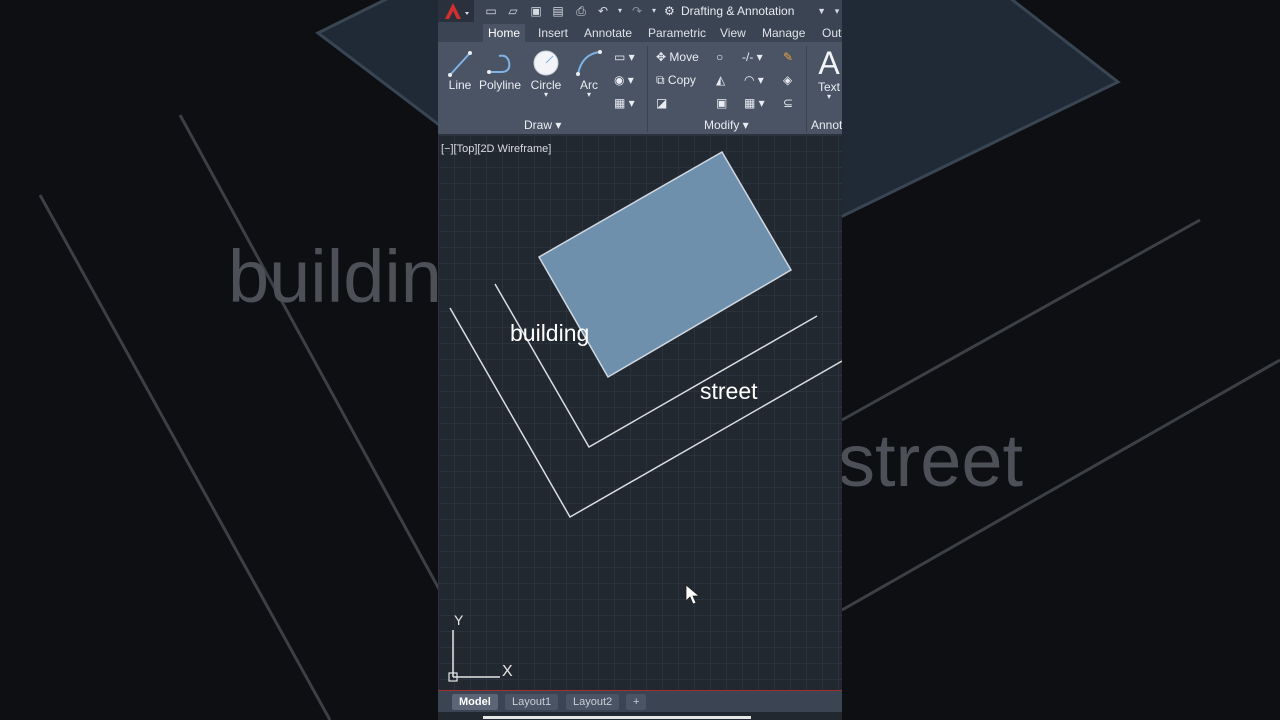  I want to click on copy-button: ⧉ Copy, so click(676, 80).